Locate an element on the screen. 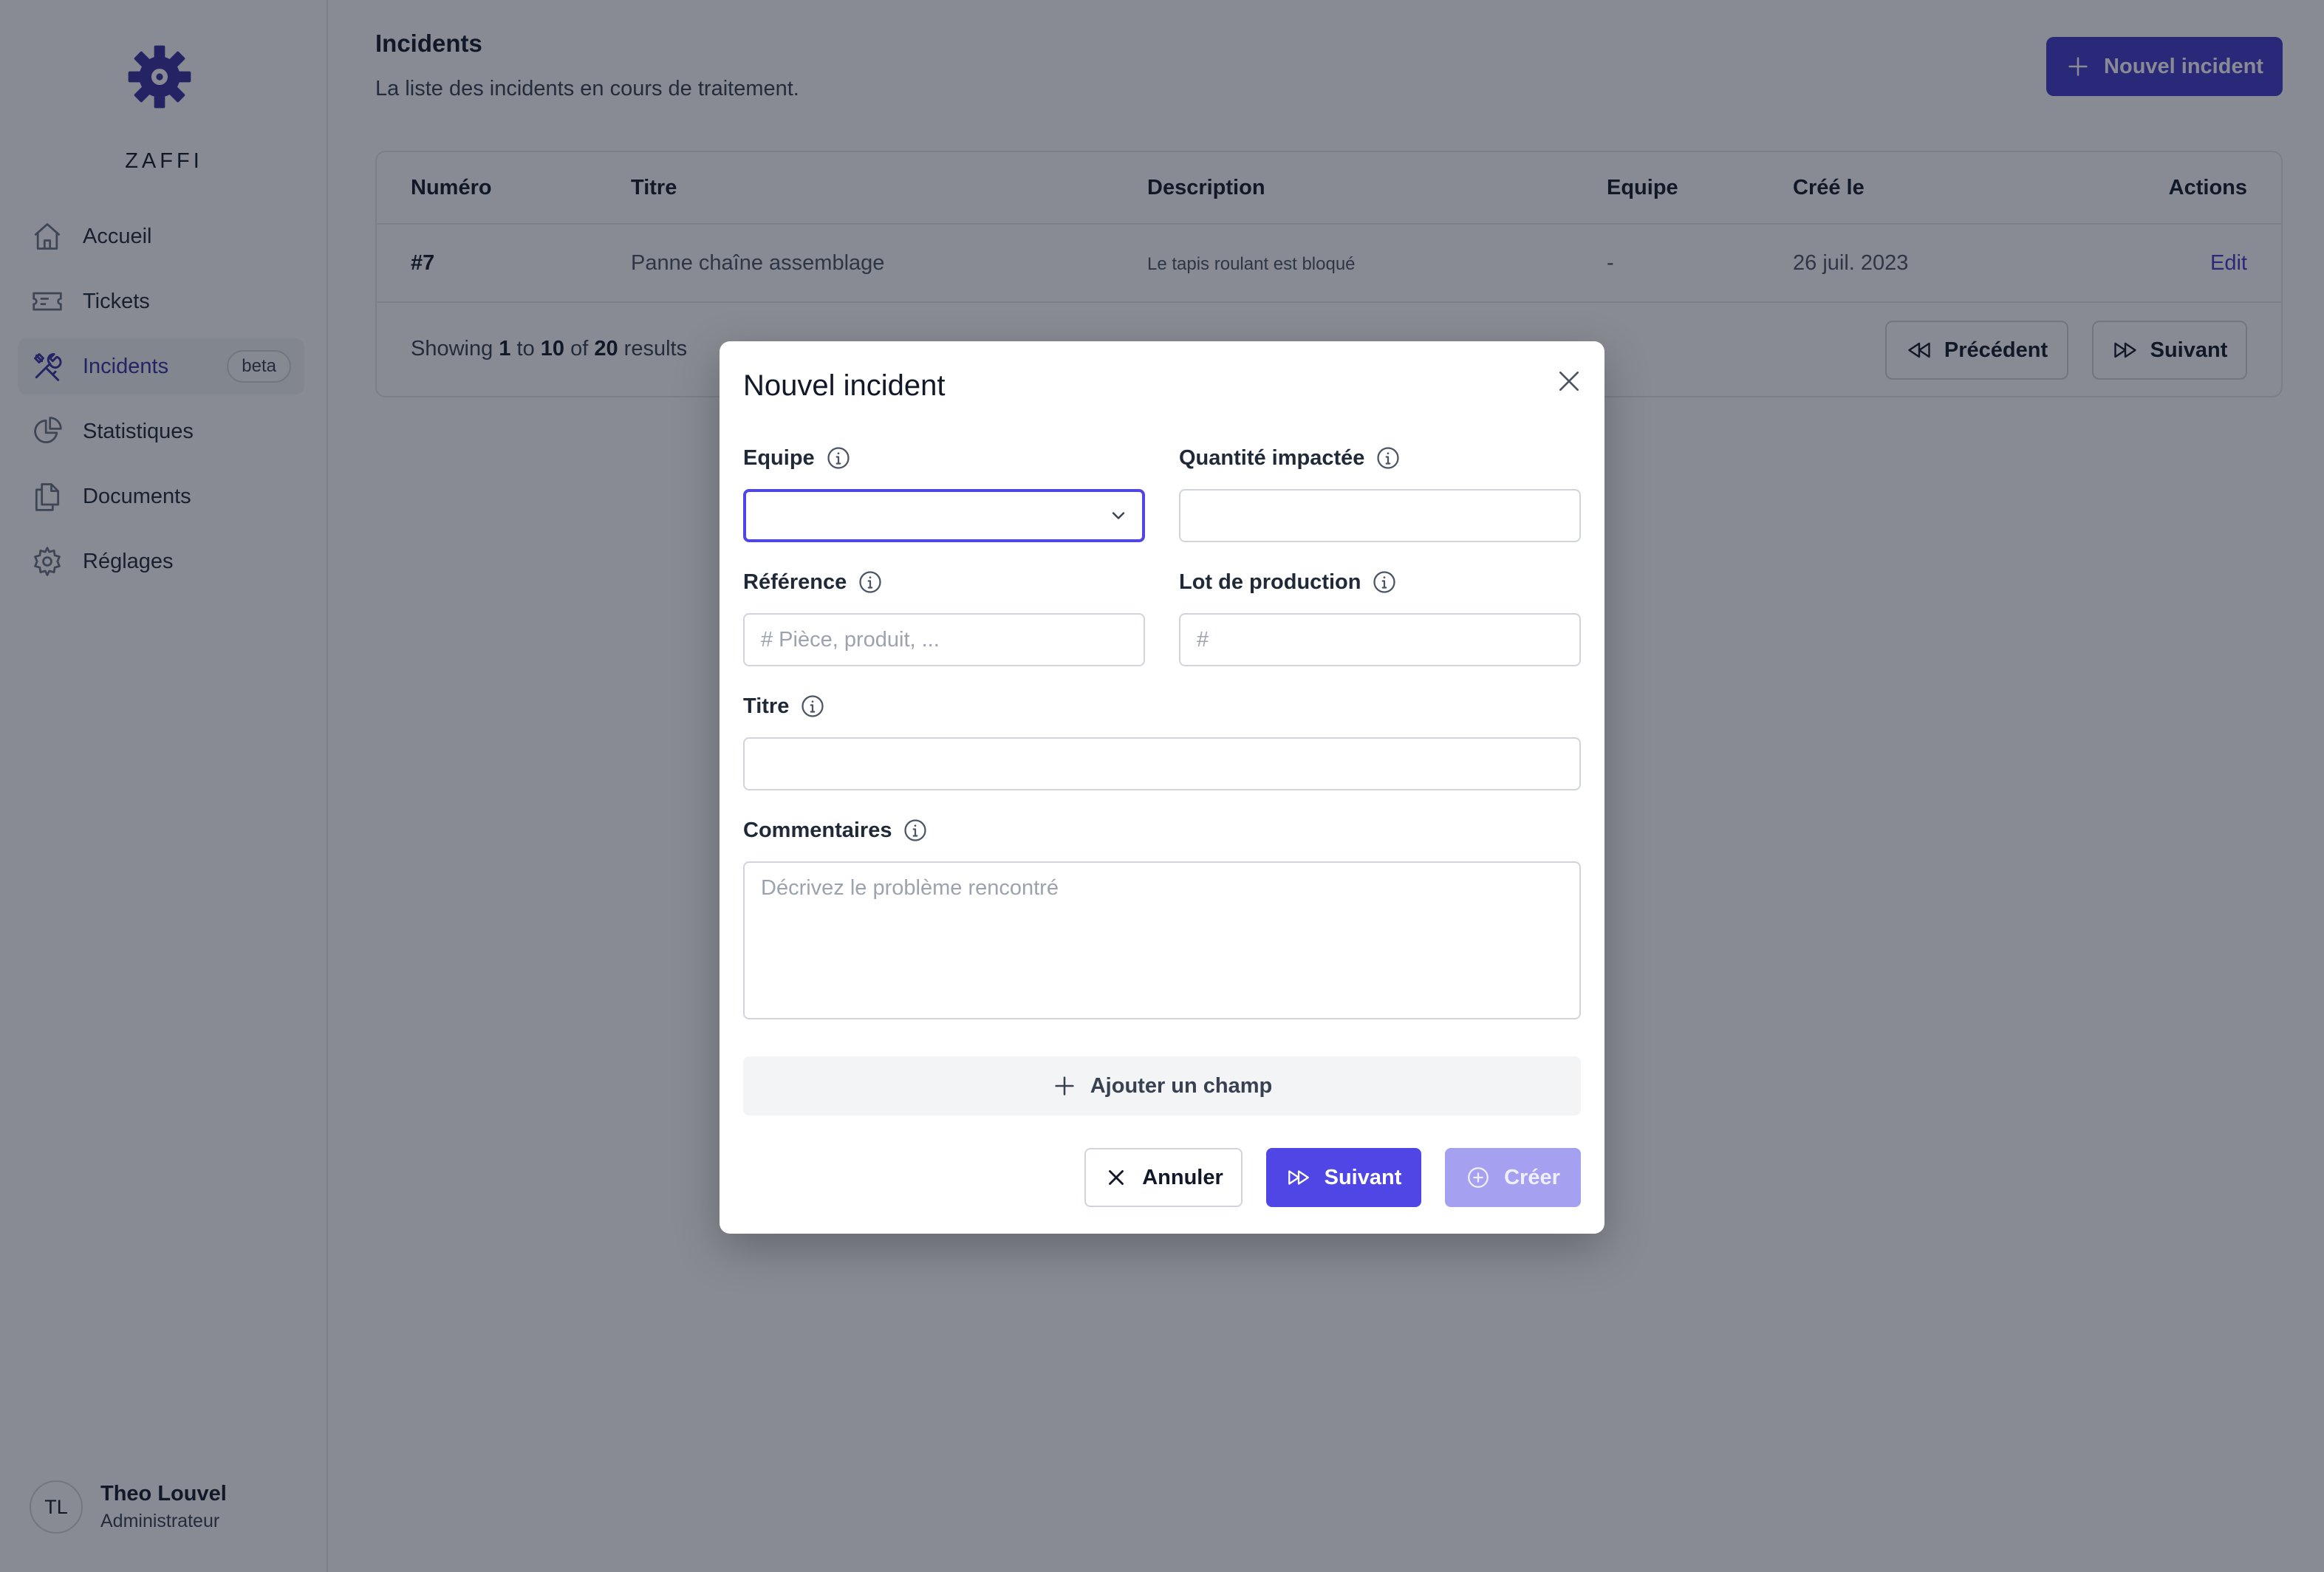 The height and width of the screenshot is (1572, 2324). quantite-label: Quantité impactée is located at coordinates (1290, 458).